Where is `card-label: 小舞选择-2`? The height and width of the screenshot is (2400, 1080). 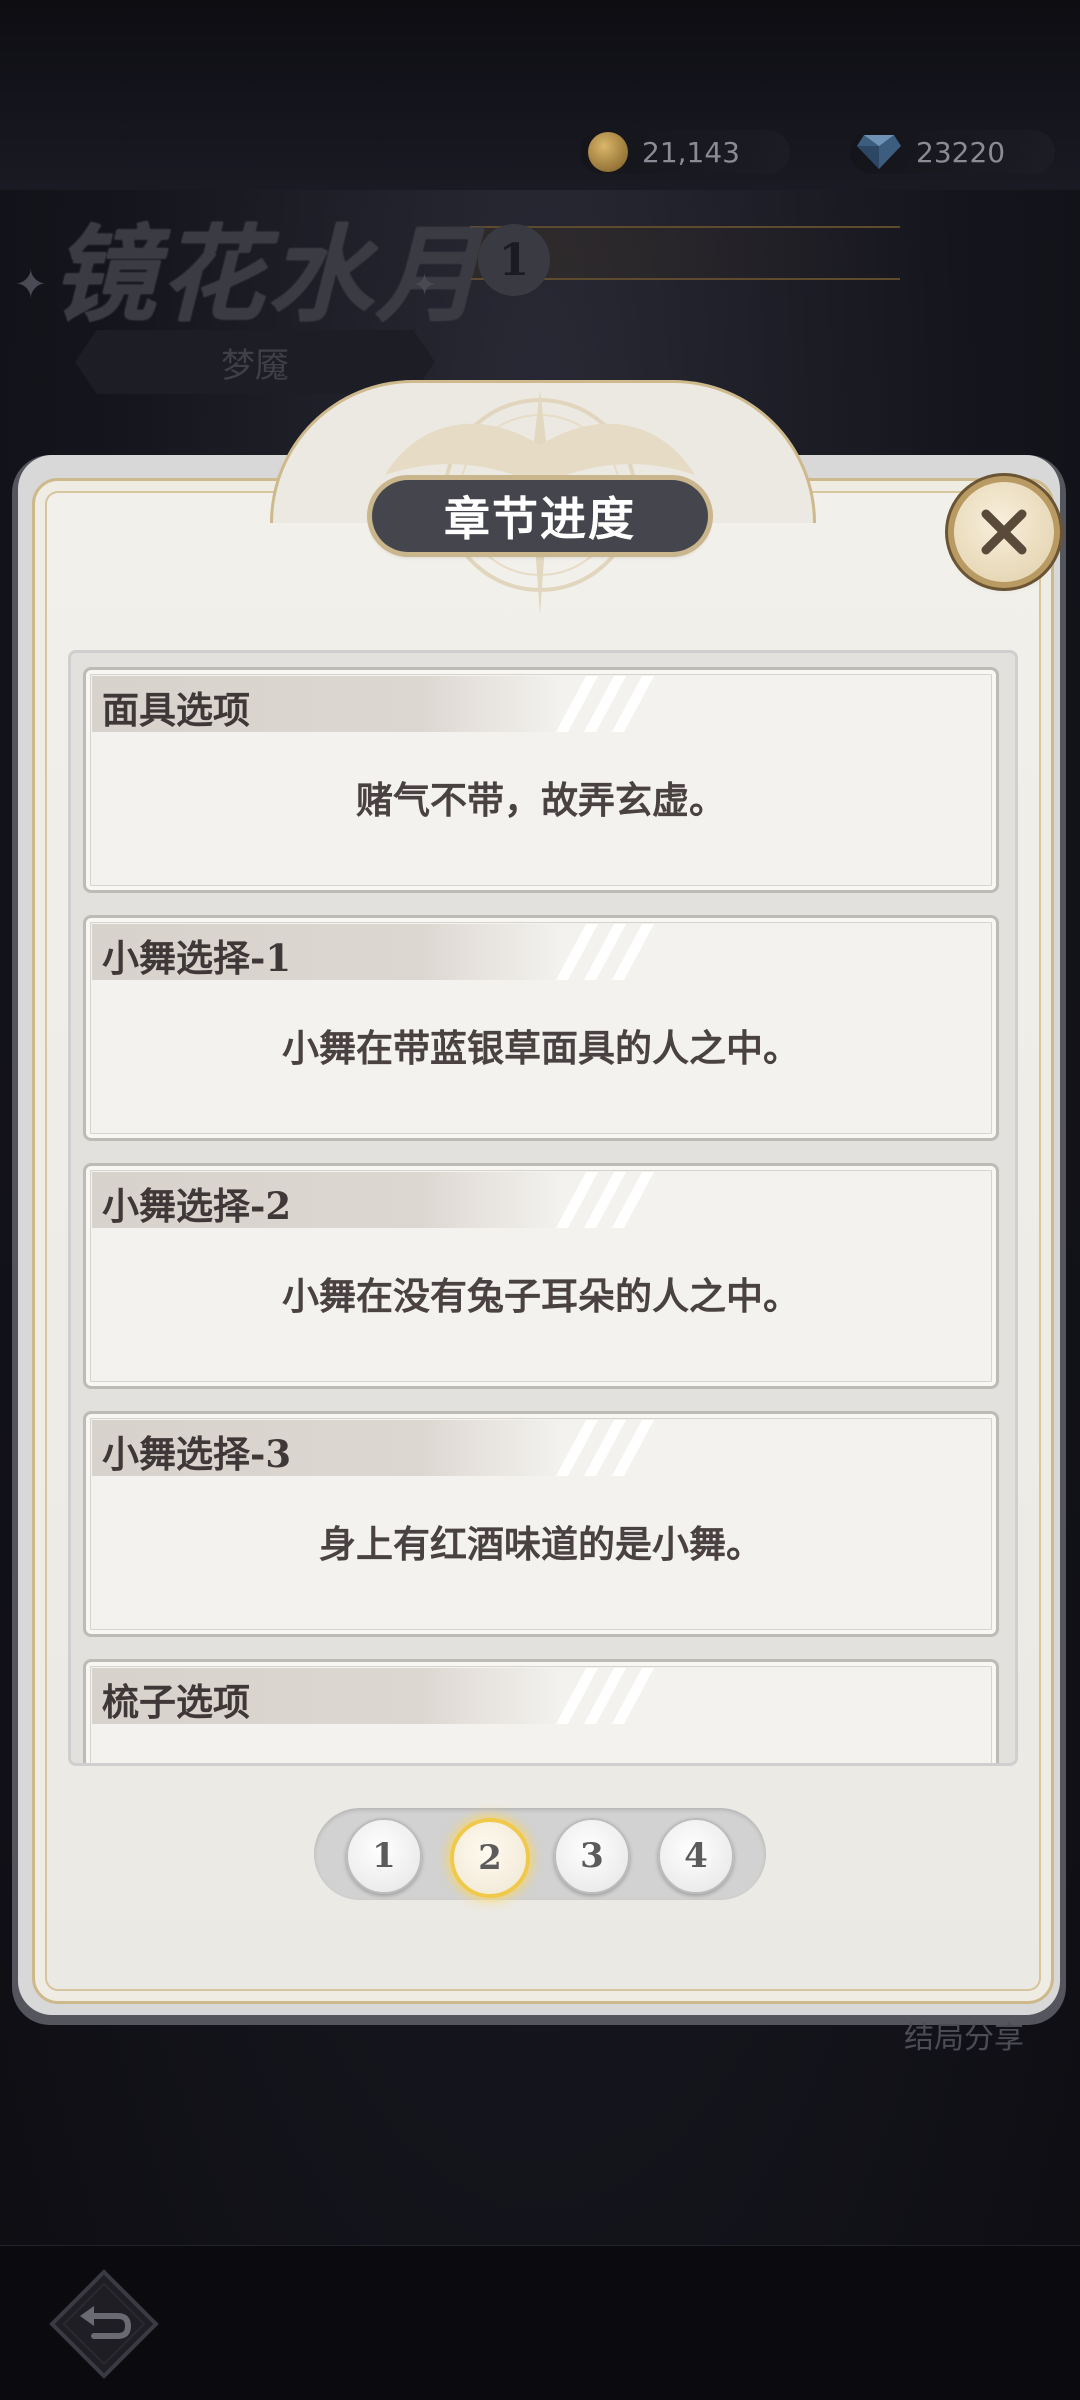
card-label: 小舞选择-2 is located at coordinates (197, 1206).